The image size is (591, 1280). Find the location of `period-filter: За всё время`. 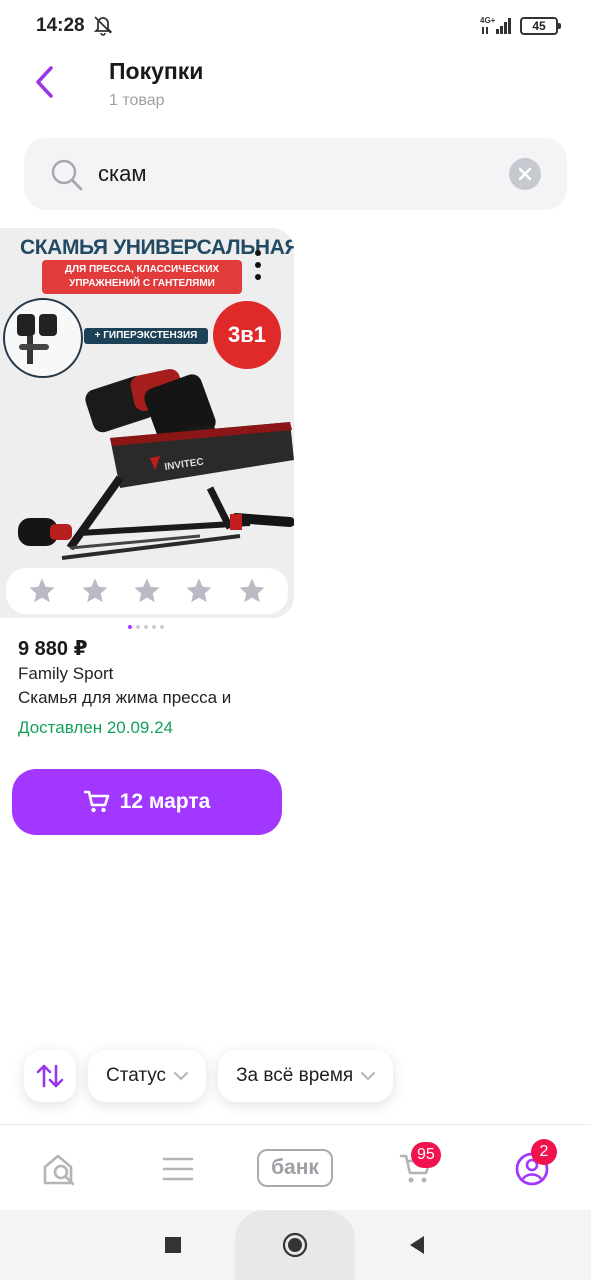

period-filter: За всё время is located at coordinates (306, 1076).